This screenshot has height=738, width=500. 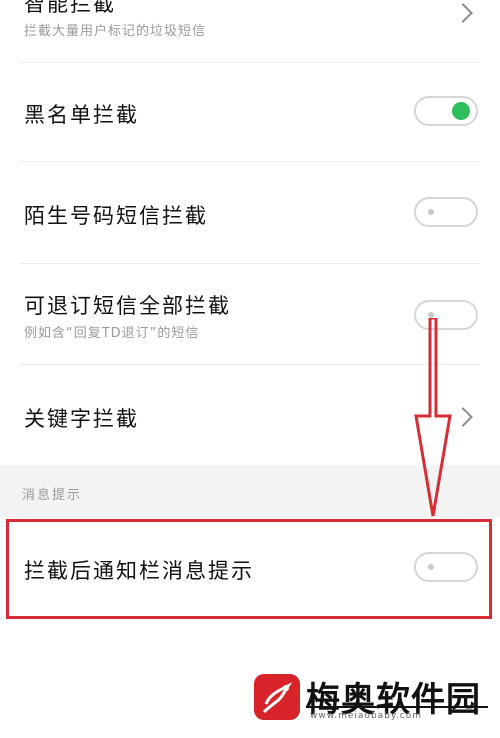 What do you see at coordinates (249, 569) in the screenshot?
I see `highlight-box` at bounding box center [249, 569].